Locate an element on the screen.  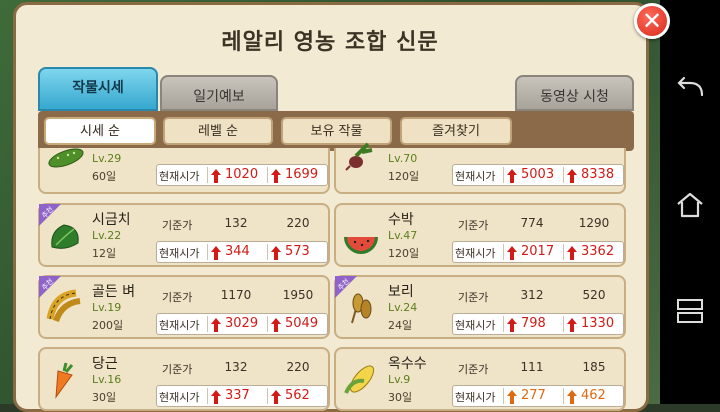
back-icon is located at coordinates (690, 90).